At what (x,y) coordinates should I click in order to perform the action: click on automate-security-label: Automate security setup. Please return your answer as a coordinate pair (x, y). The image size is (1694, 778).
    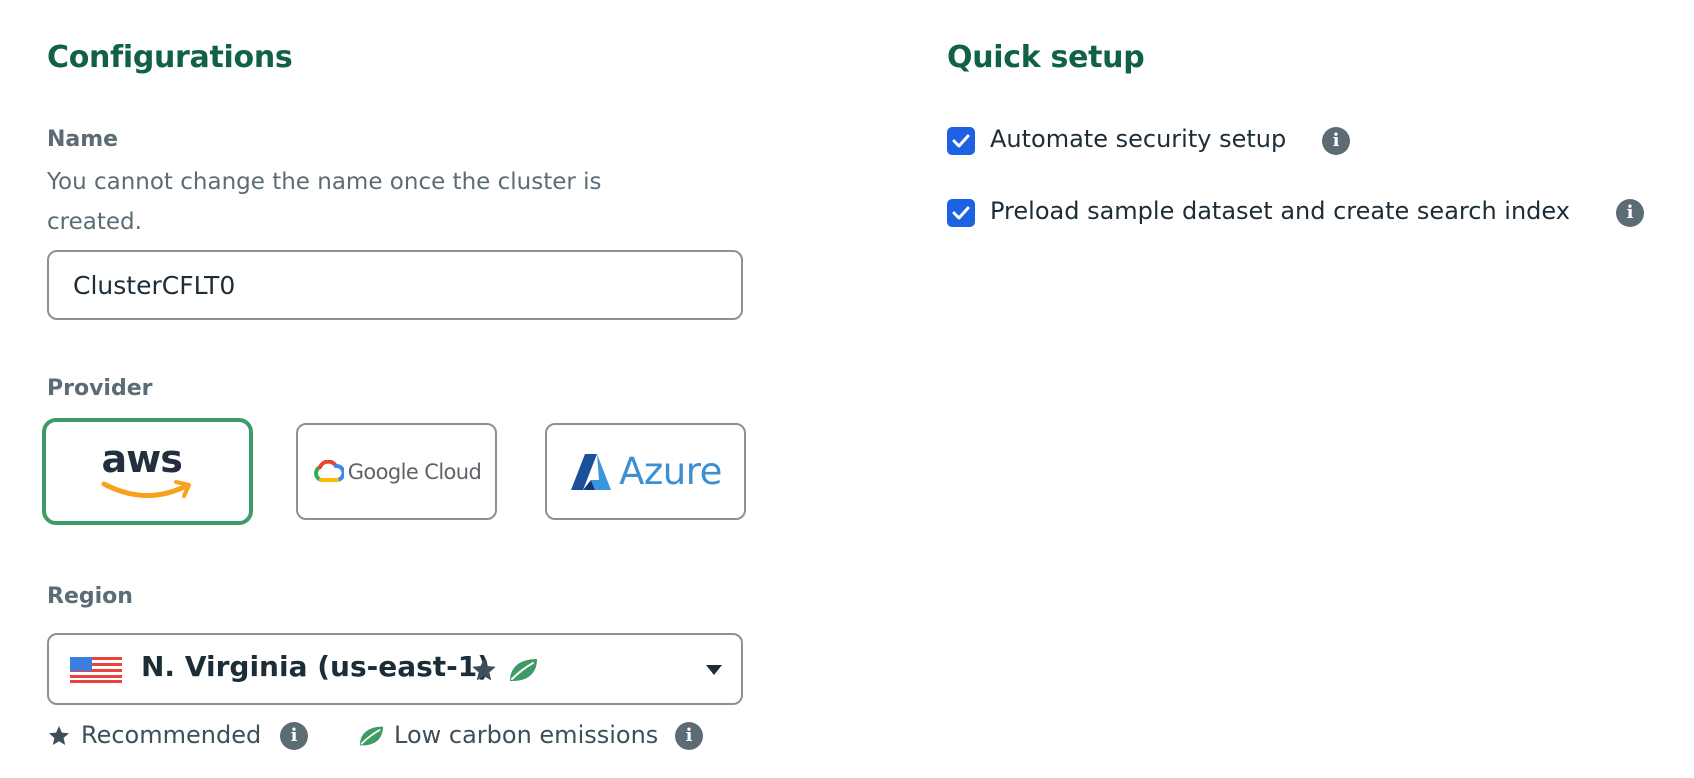
    Looking at the image, I should click on (1138, 139).